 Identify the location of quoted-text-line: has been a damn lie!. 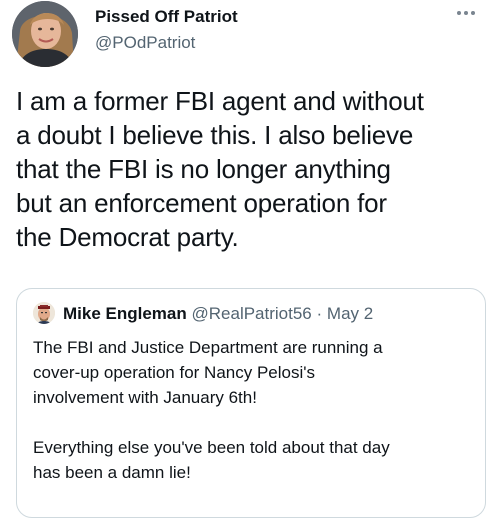
(112, 472).